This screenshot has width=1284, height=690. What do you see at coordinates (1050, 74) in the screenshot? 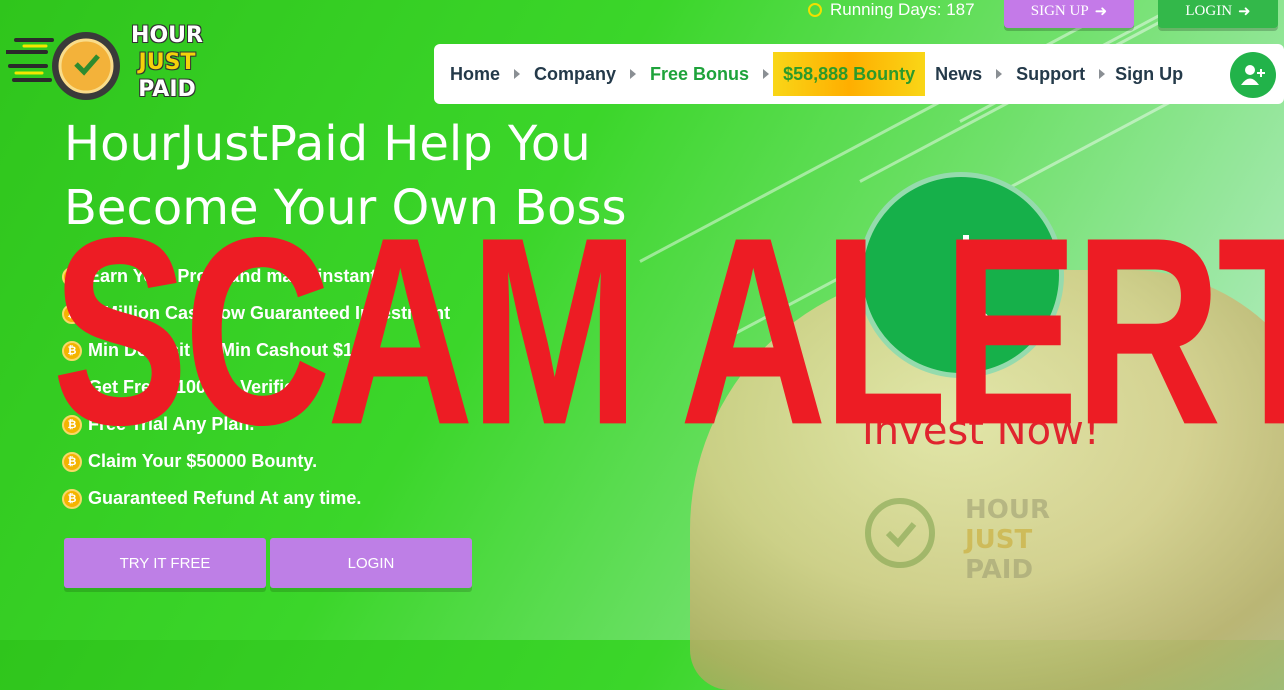
I see `nav-support: Support` at bounding box center [1050, 74].